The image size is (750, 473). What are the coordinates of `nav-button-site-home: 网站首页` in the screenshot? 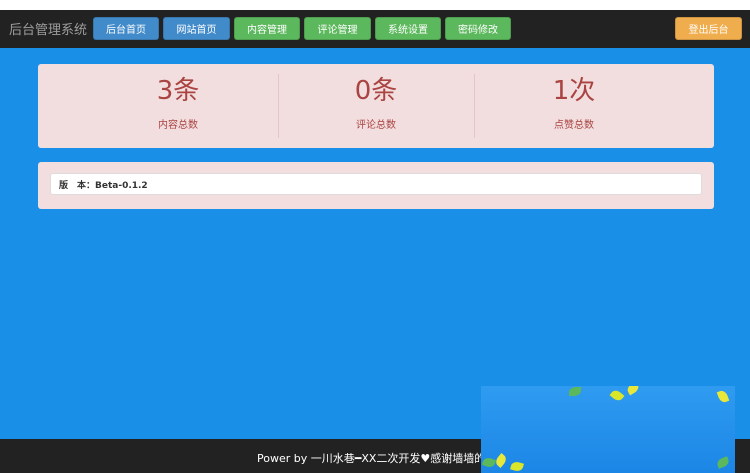 It's located at (196, 28).